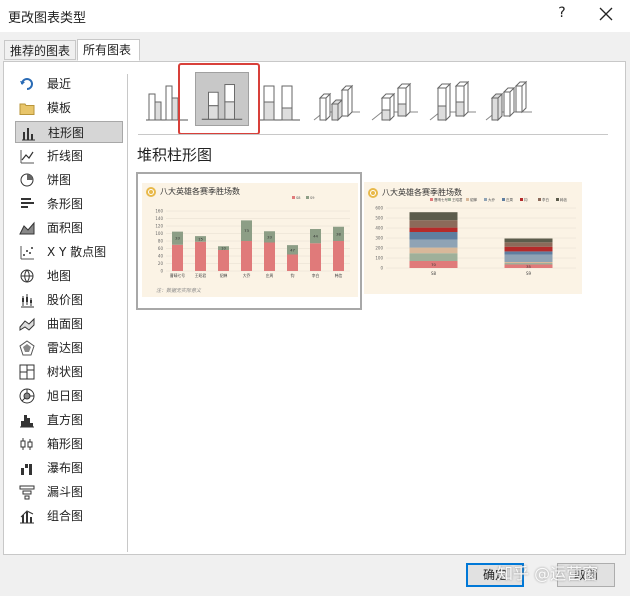  What do you see at coordinates (394, 102) in the screenshot?
I see `3d-stacked-column-icon` at bounding box center [394, 102].